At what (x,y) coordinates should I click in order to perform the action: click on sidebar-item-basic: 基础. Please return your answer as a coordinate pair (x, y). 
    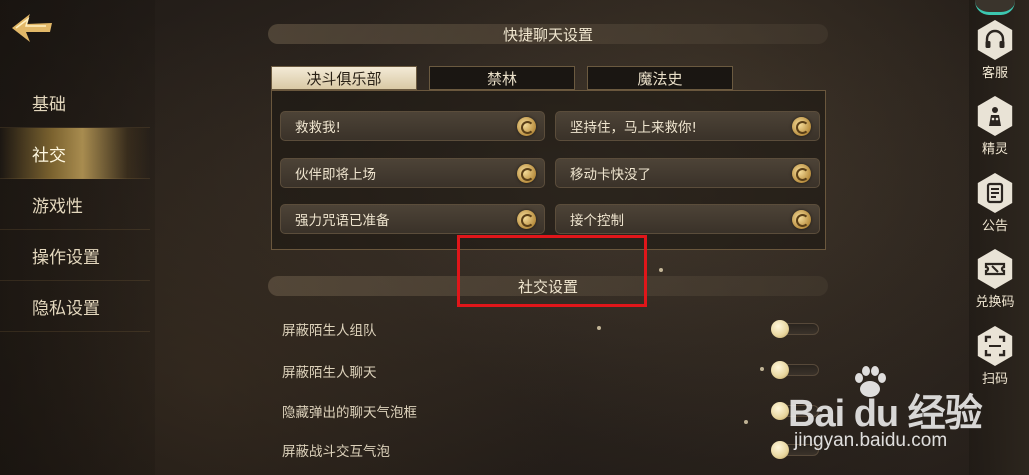
    Looking at the image, I should click on (75, 102).